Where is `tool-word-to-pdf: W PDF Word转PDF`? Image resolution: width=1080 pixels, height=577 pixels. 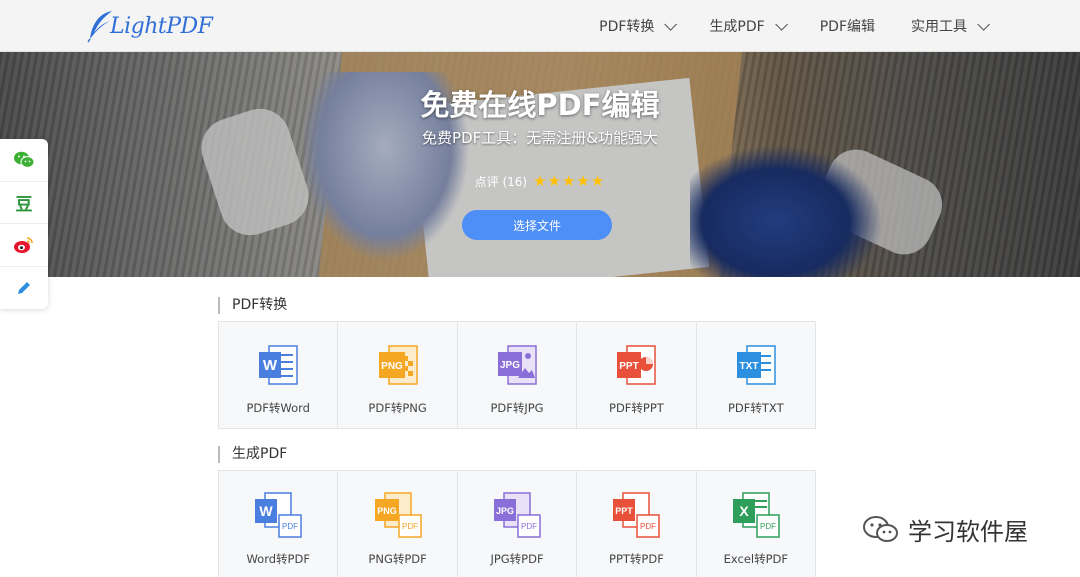 tool-word-to-pdf: W PDF Word转PDF is located at coordinates (279, 524).